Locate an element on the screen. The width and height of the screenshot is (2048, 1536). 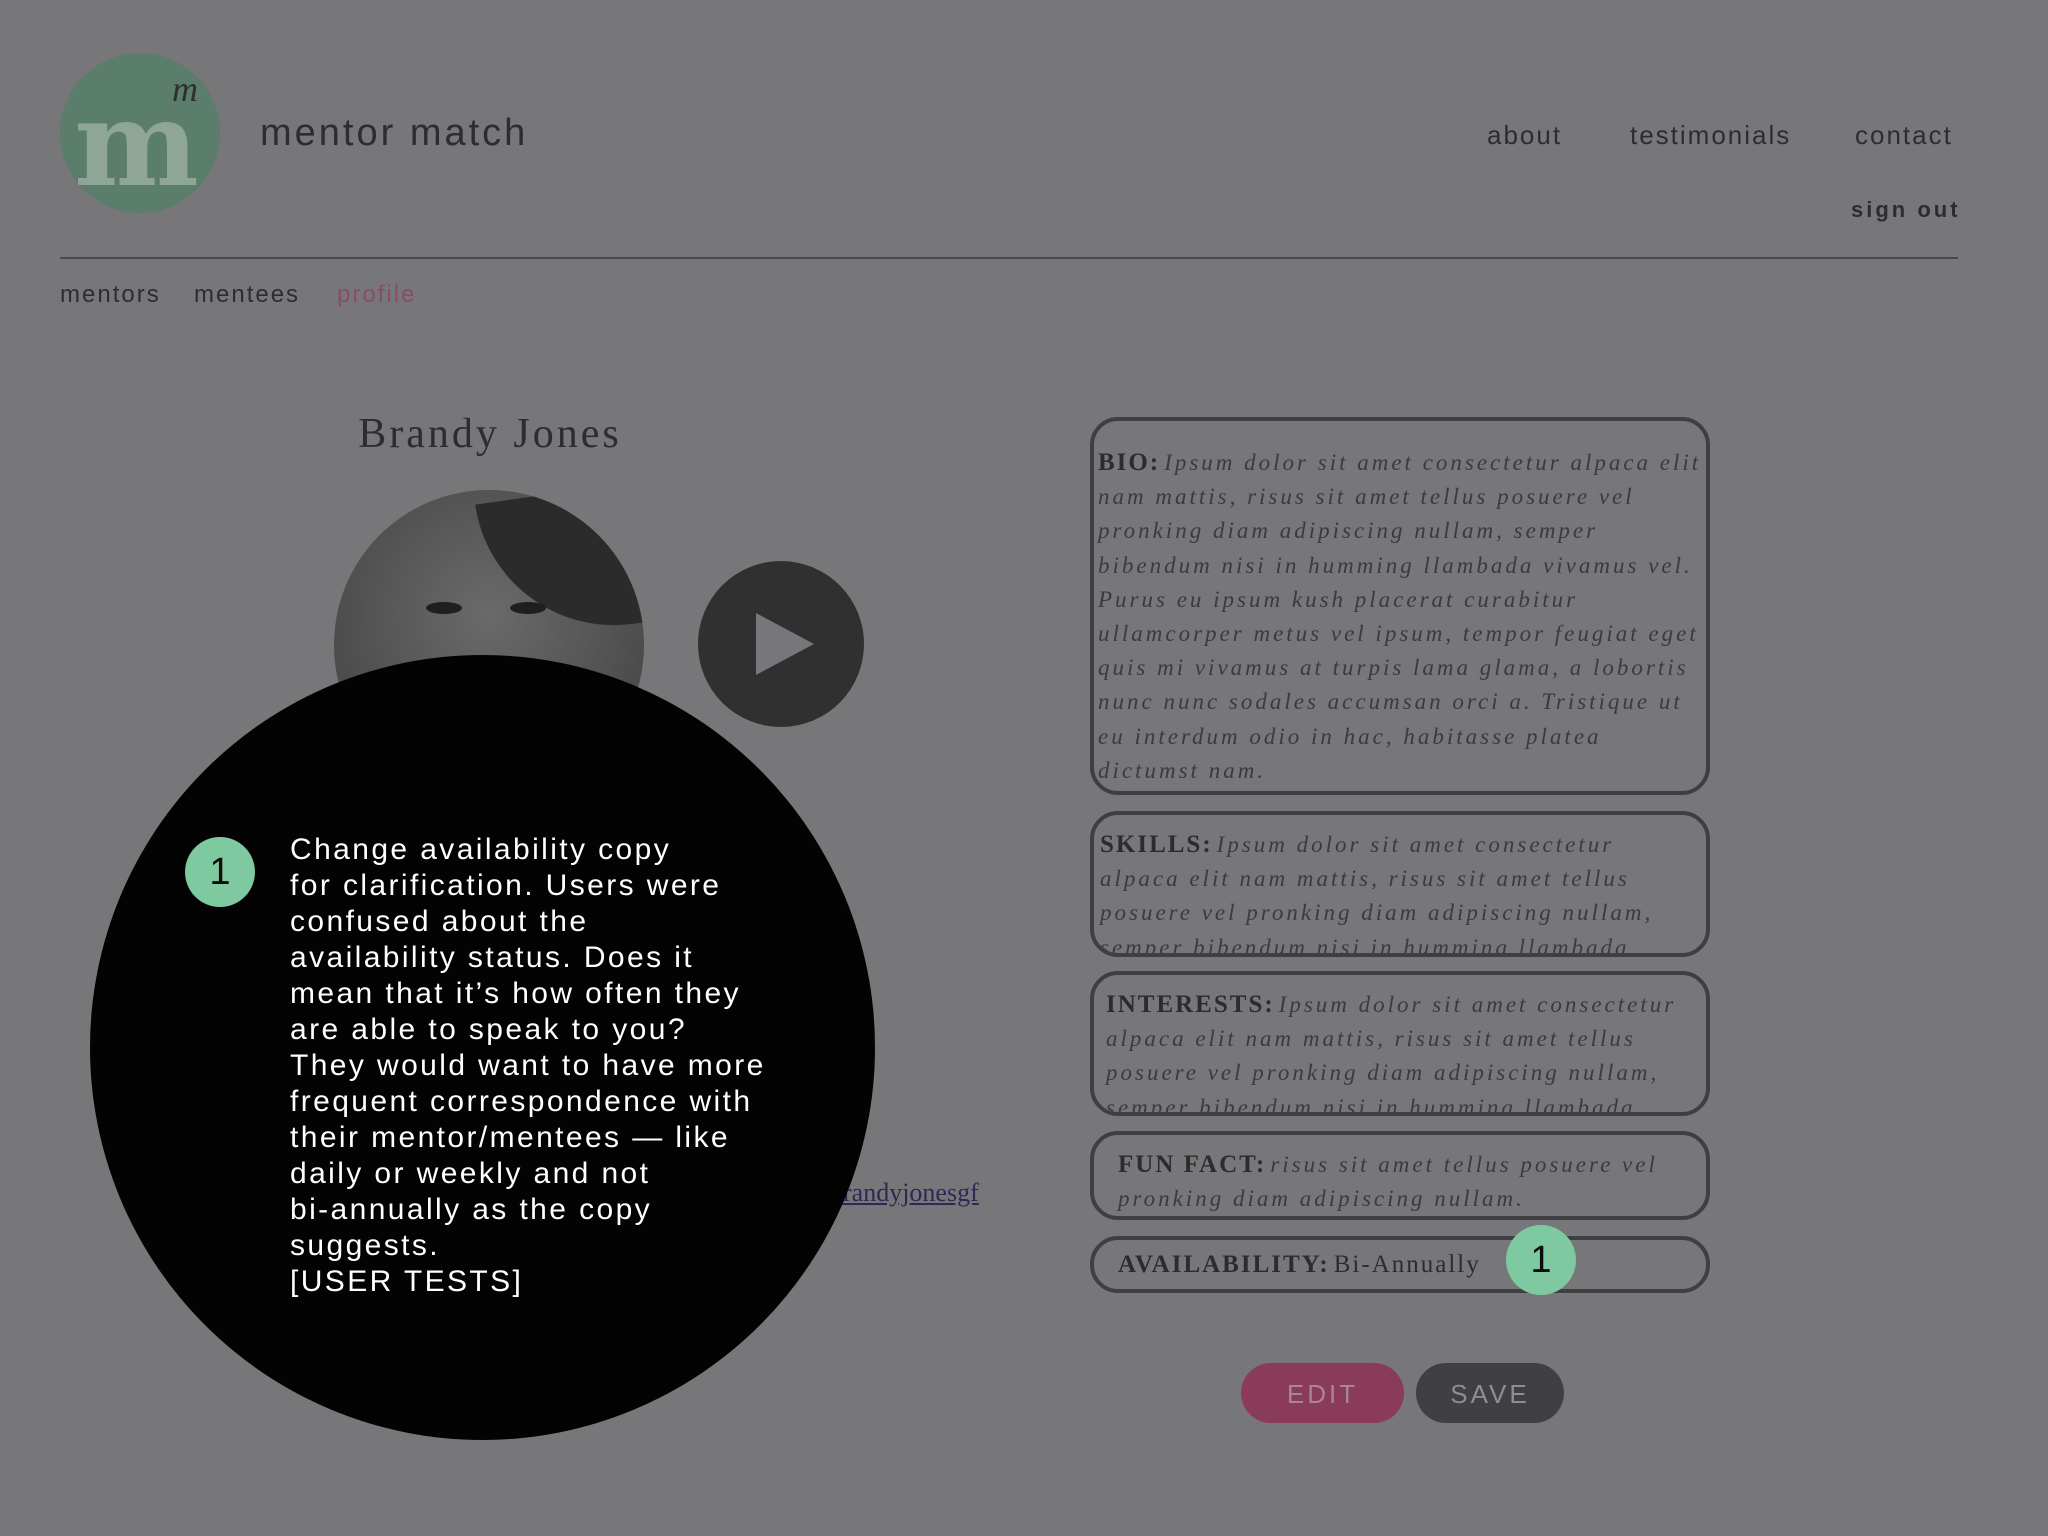
nav-about: about is located at coordinates (1524, 135).